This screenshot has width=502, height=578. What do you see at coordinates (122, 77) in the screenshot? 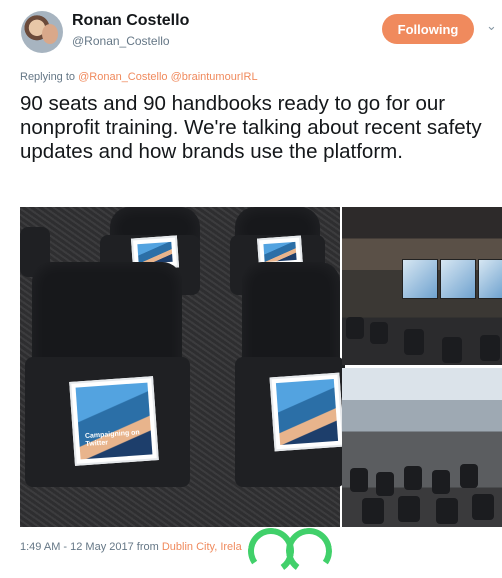
I see `mention-link: @Ronan_Costello` at bounding box center [122, 77].